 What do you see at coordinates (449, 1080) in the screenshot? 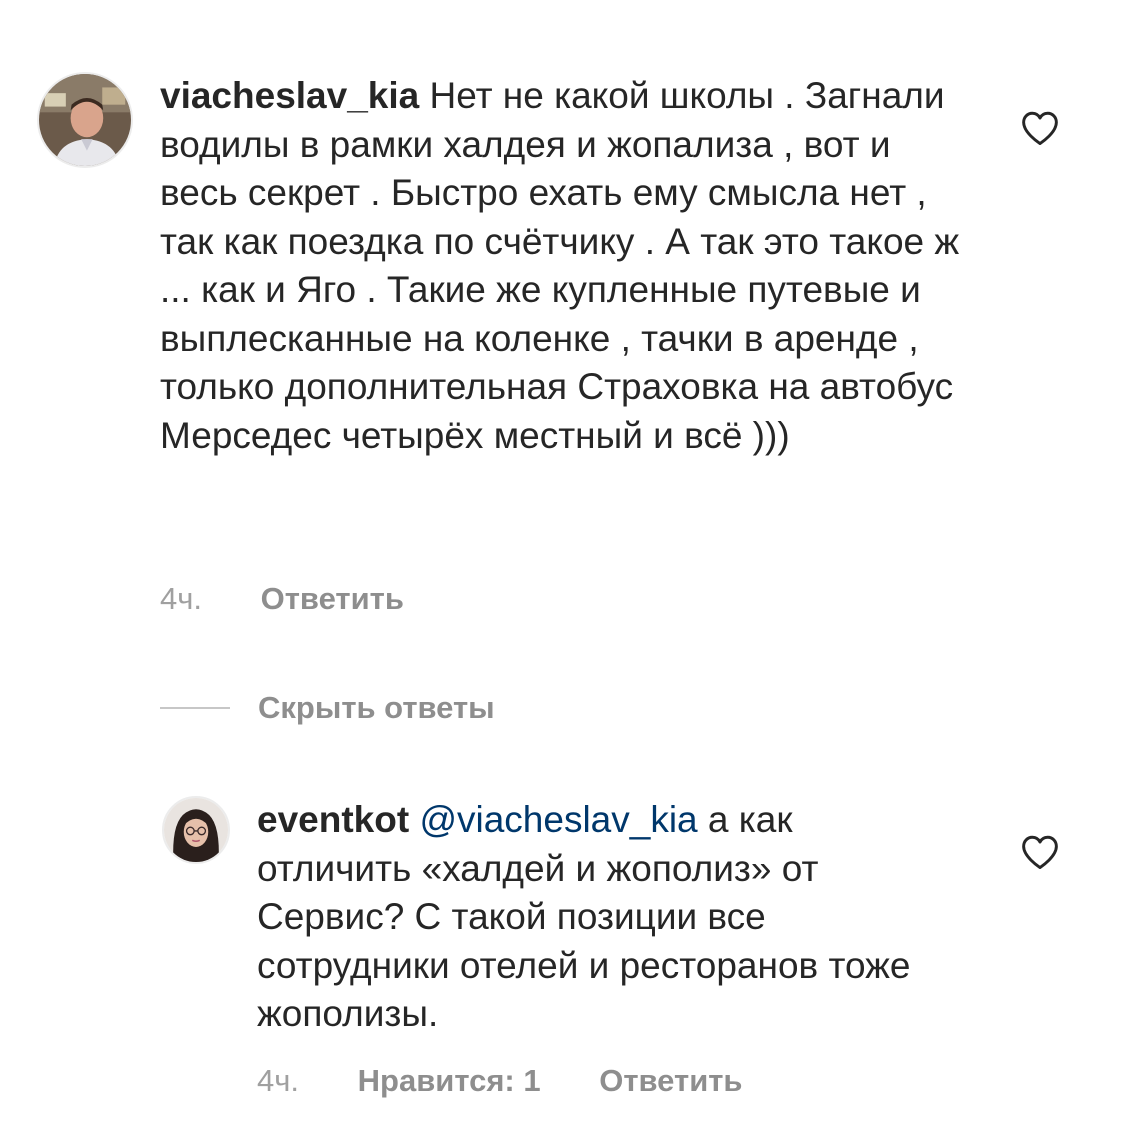
I see `reply-likes-count: Нравится: 1` at bounding box center [449, 1080].